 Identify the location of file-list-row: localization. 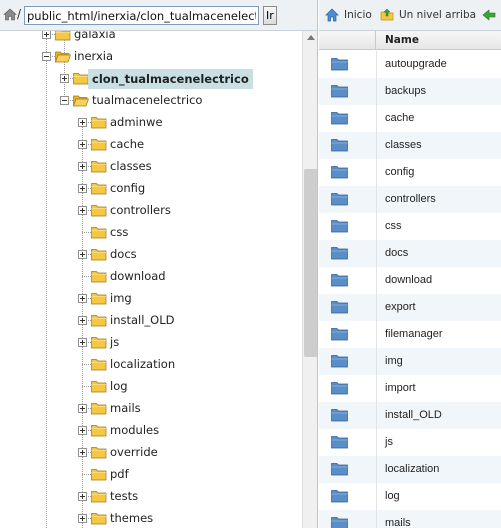
(410, 469).